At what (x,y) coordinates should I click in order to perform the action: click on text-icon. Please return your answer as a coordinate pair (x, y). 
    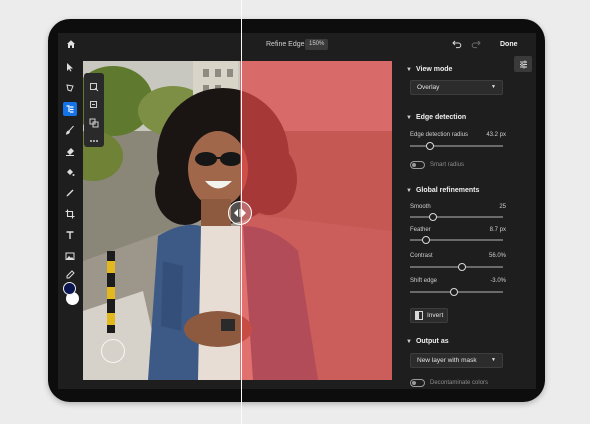
    Looking at the image, I should click on (70, 235).